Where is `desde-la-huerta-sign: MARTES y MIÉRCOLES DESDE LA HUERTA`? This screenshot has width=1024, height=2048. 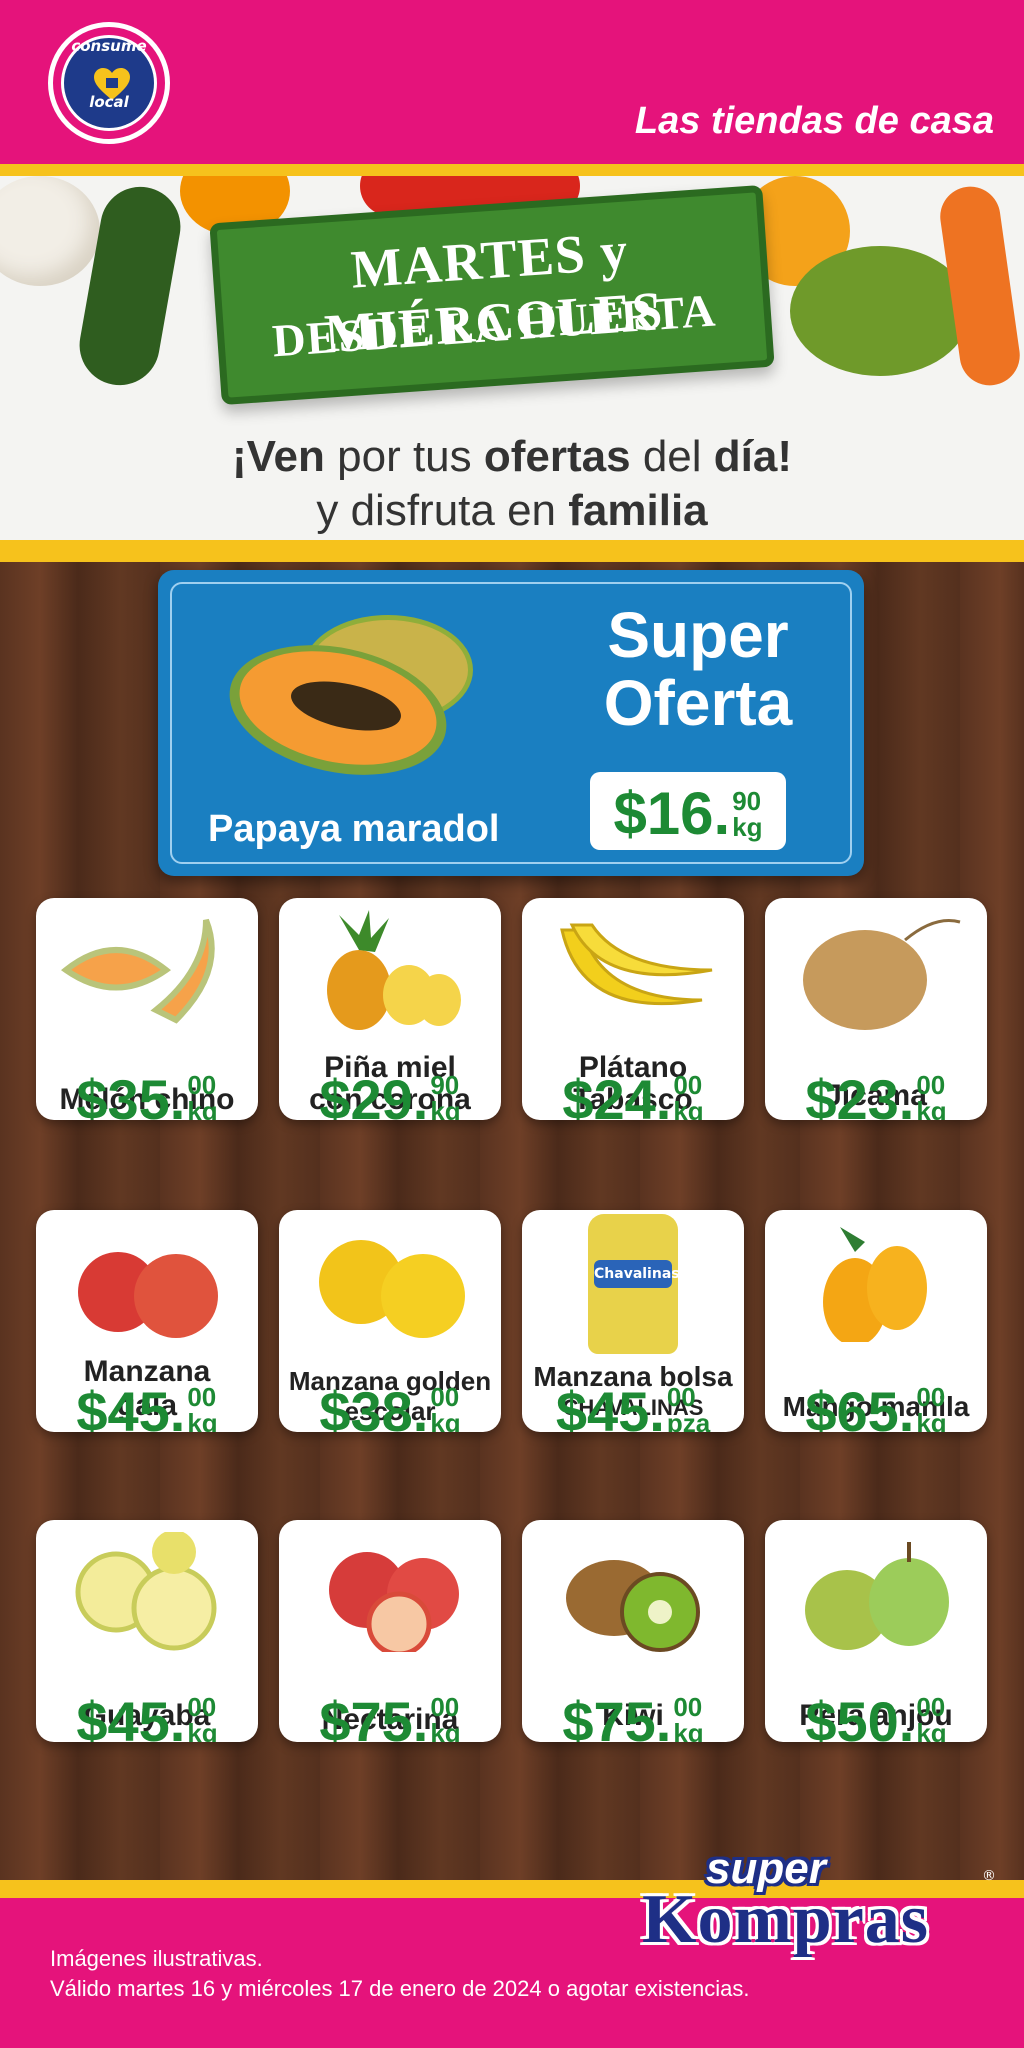
desde-la-huerta-sign: MARTES y MIÉRCOLES DESDE LA HUERTA is located at coordinates (492, 295).